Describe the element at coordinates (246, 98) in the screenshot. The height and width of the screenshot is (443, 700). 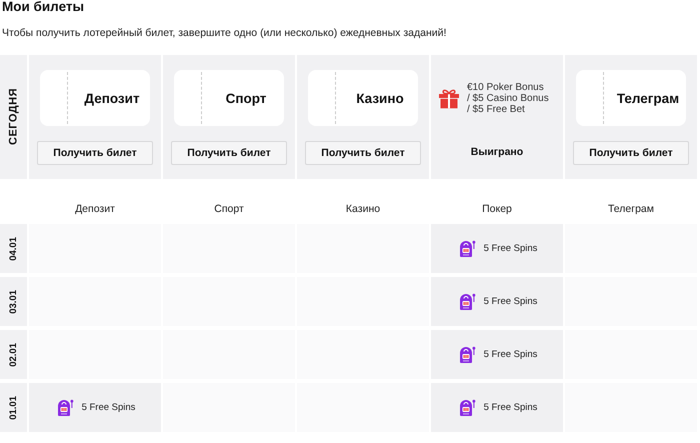
I see `ticket-title: Спорт` at that location.